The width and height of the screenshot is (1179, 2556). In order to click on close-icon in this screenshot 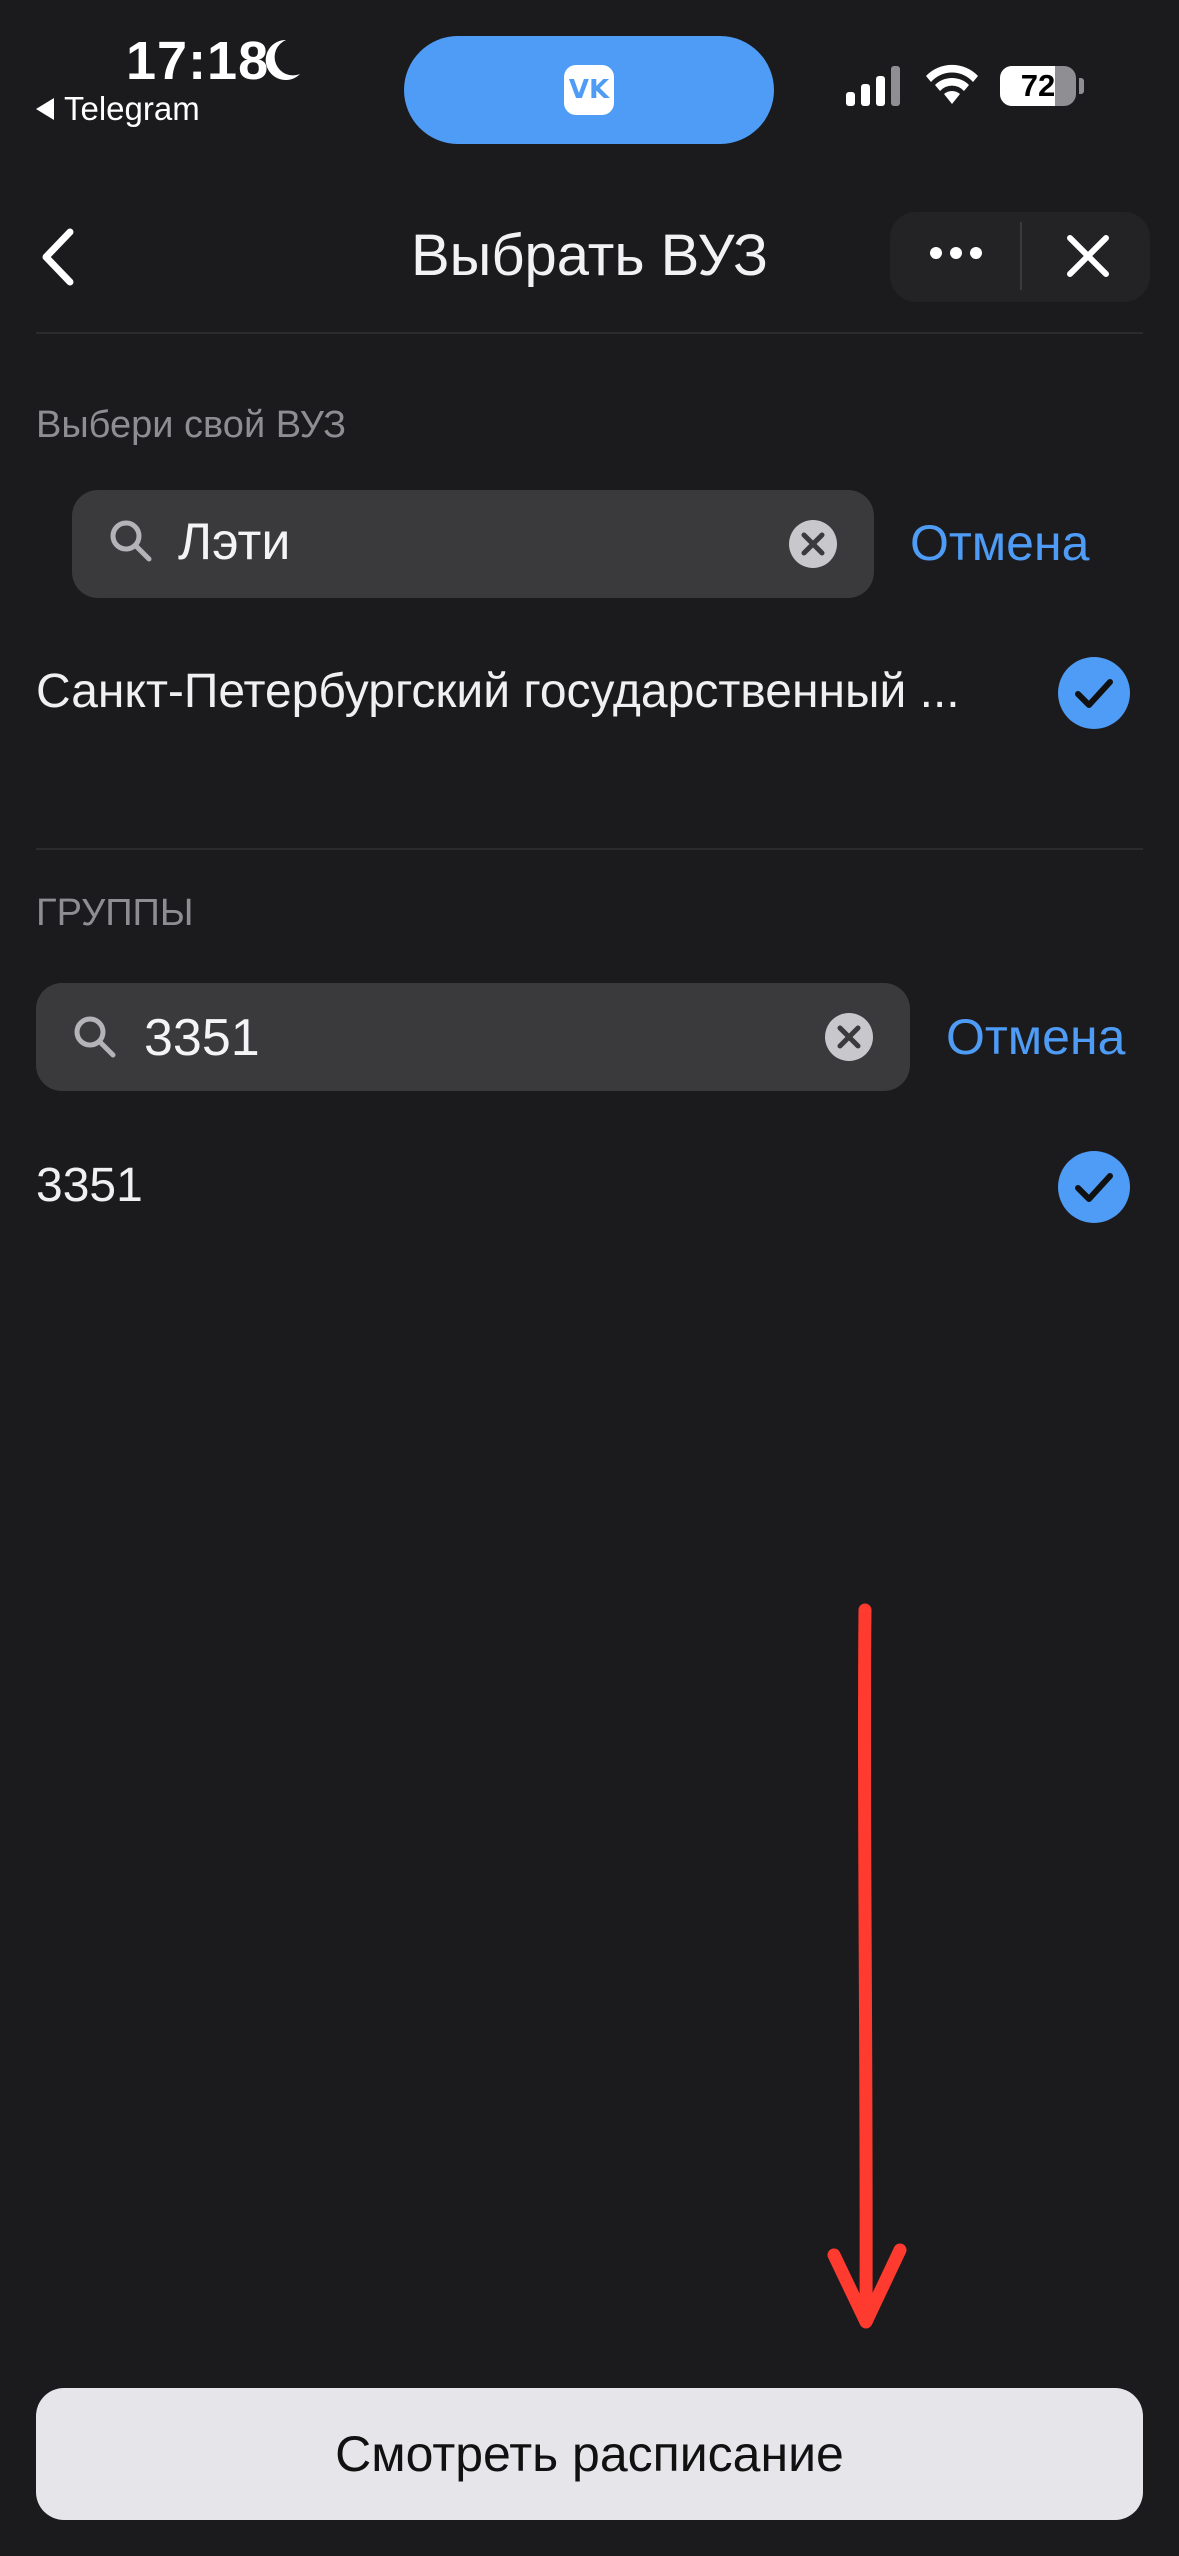, I will do `click(1088, 256)`.